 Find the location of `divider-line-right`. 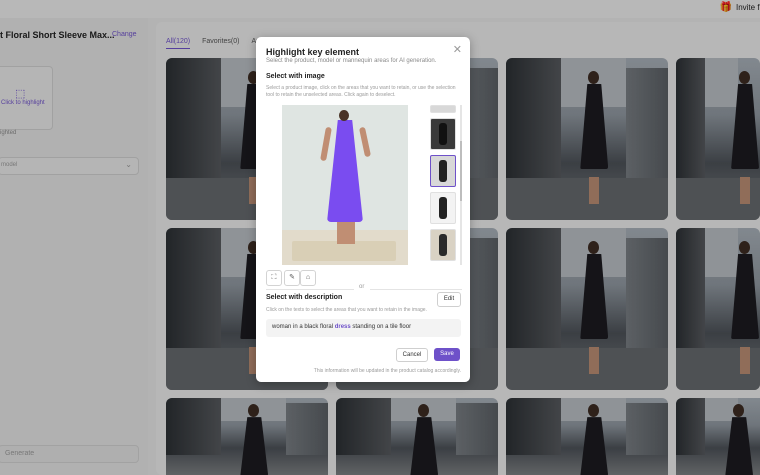

divider-line-right is located at coordinates (416, 289).